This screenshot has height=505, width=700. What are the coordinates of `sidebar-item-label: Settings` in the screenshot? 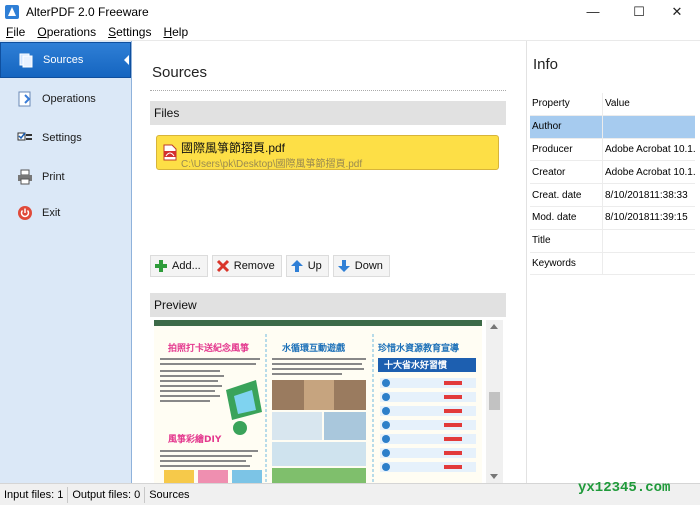 It's located at (62, 138).